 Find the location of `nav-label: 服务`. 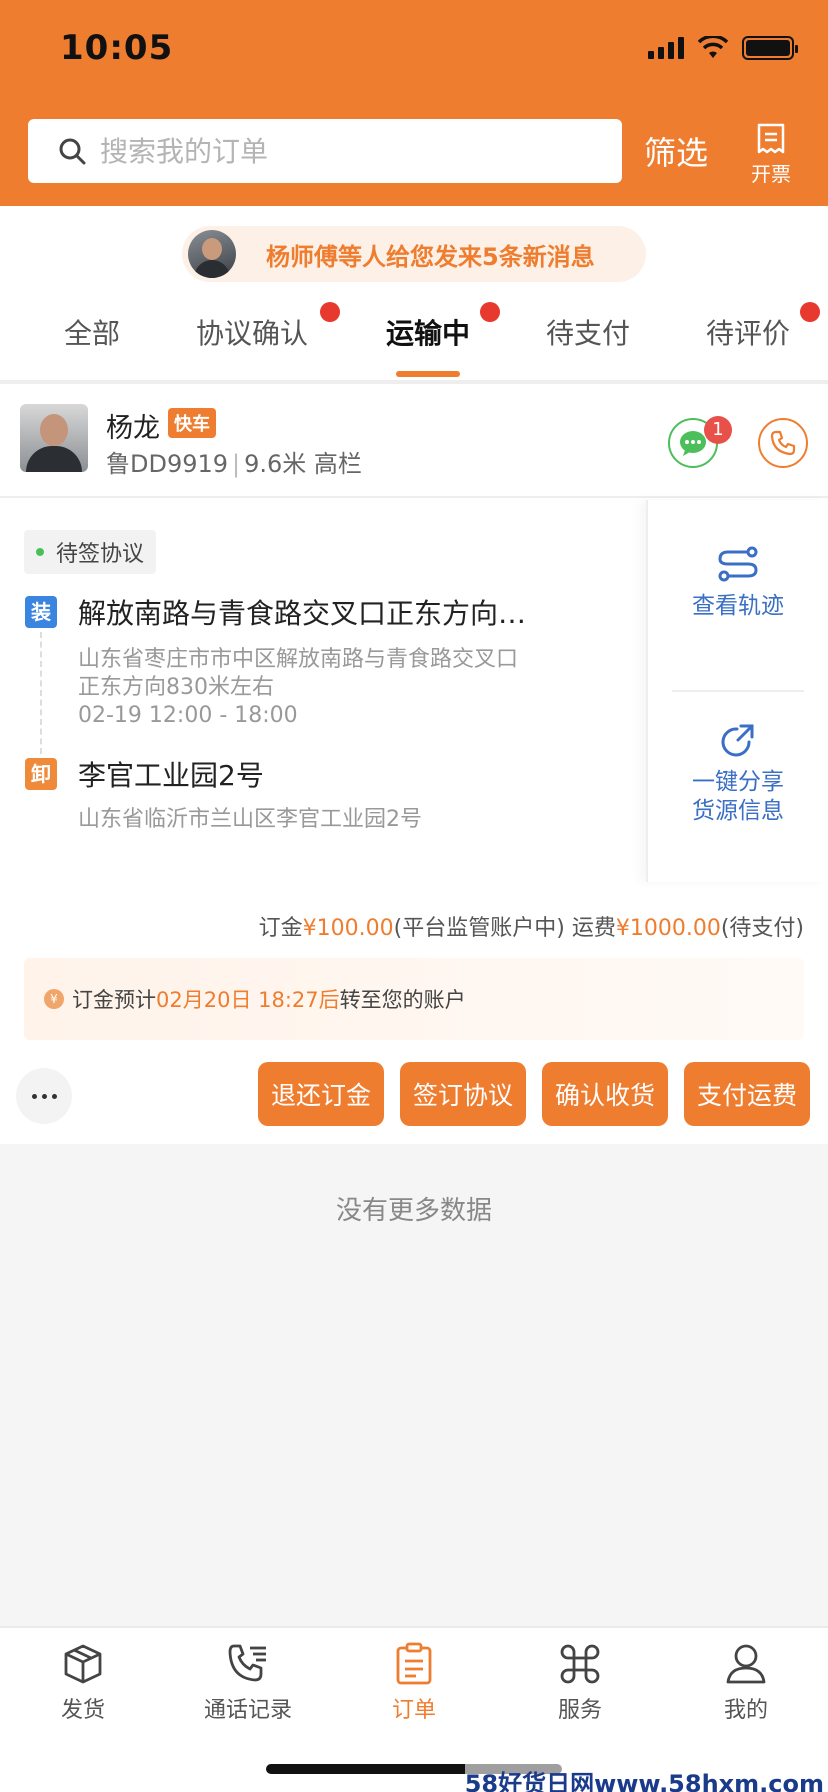

nav-label: 服务 is located at coordinates (579, 1710).